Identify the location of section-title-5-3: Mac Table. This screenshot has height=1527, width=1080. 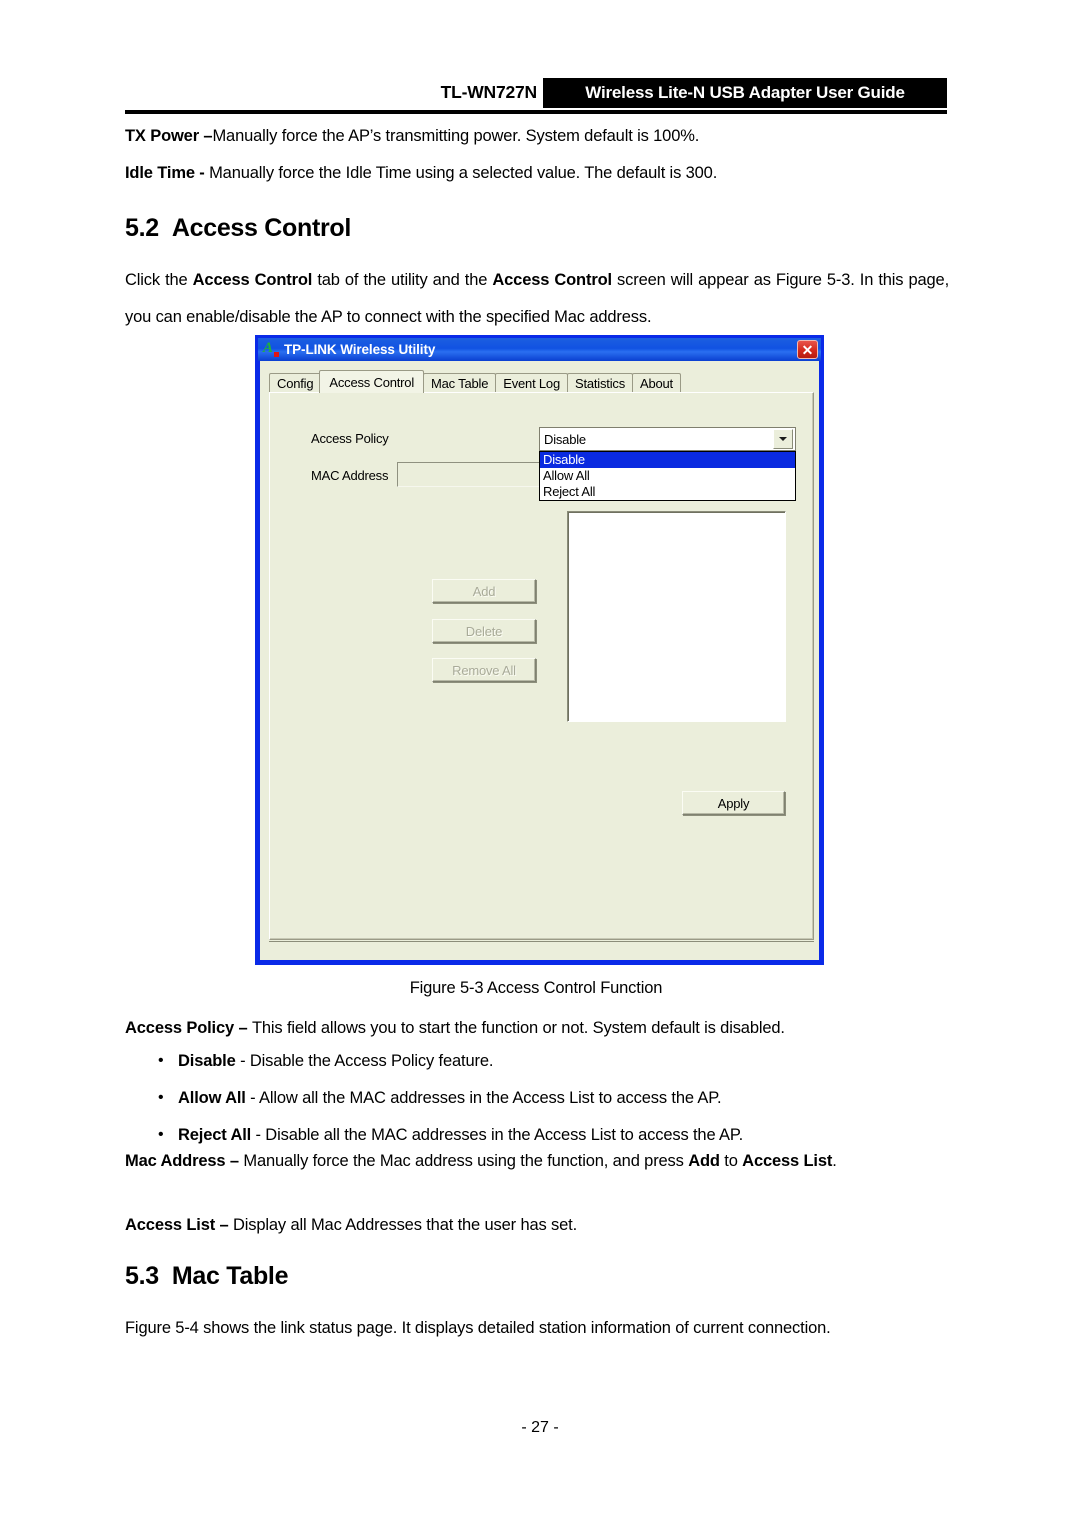
(230, 1276).